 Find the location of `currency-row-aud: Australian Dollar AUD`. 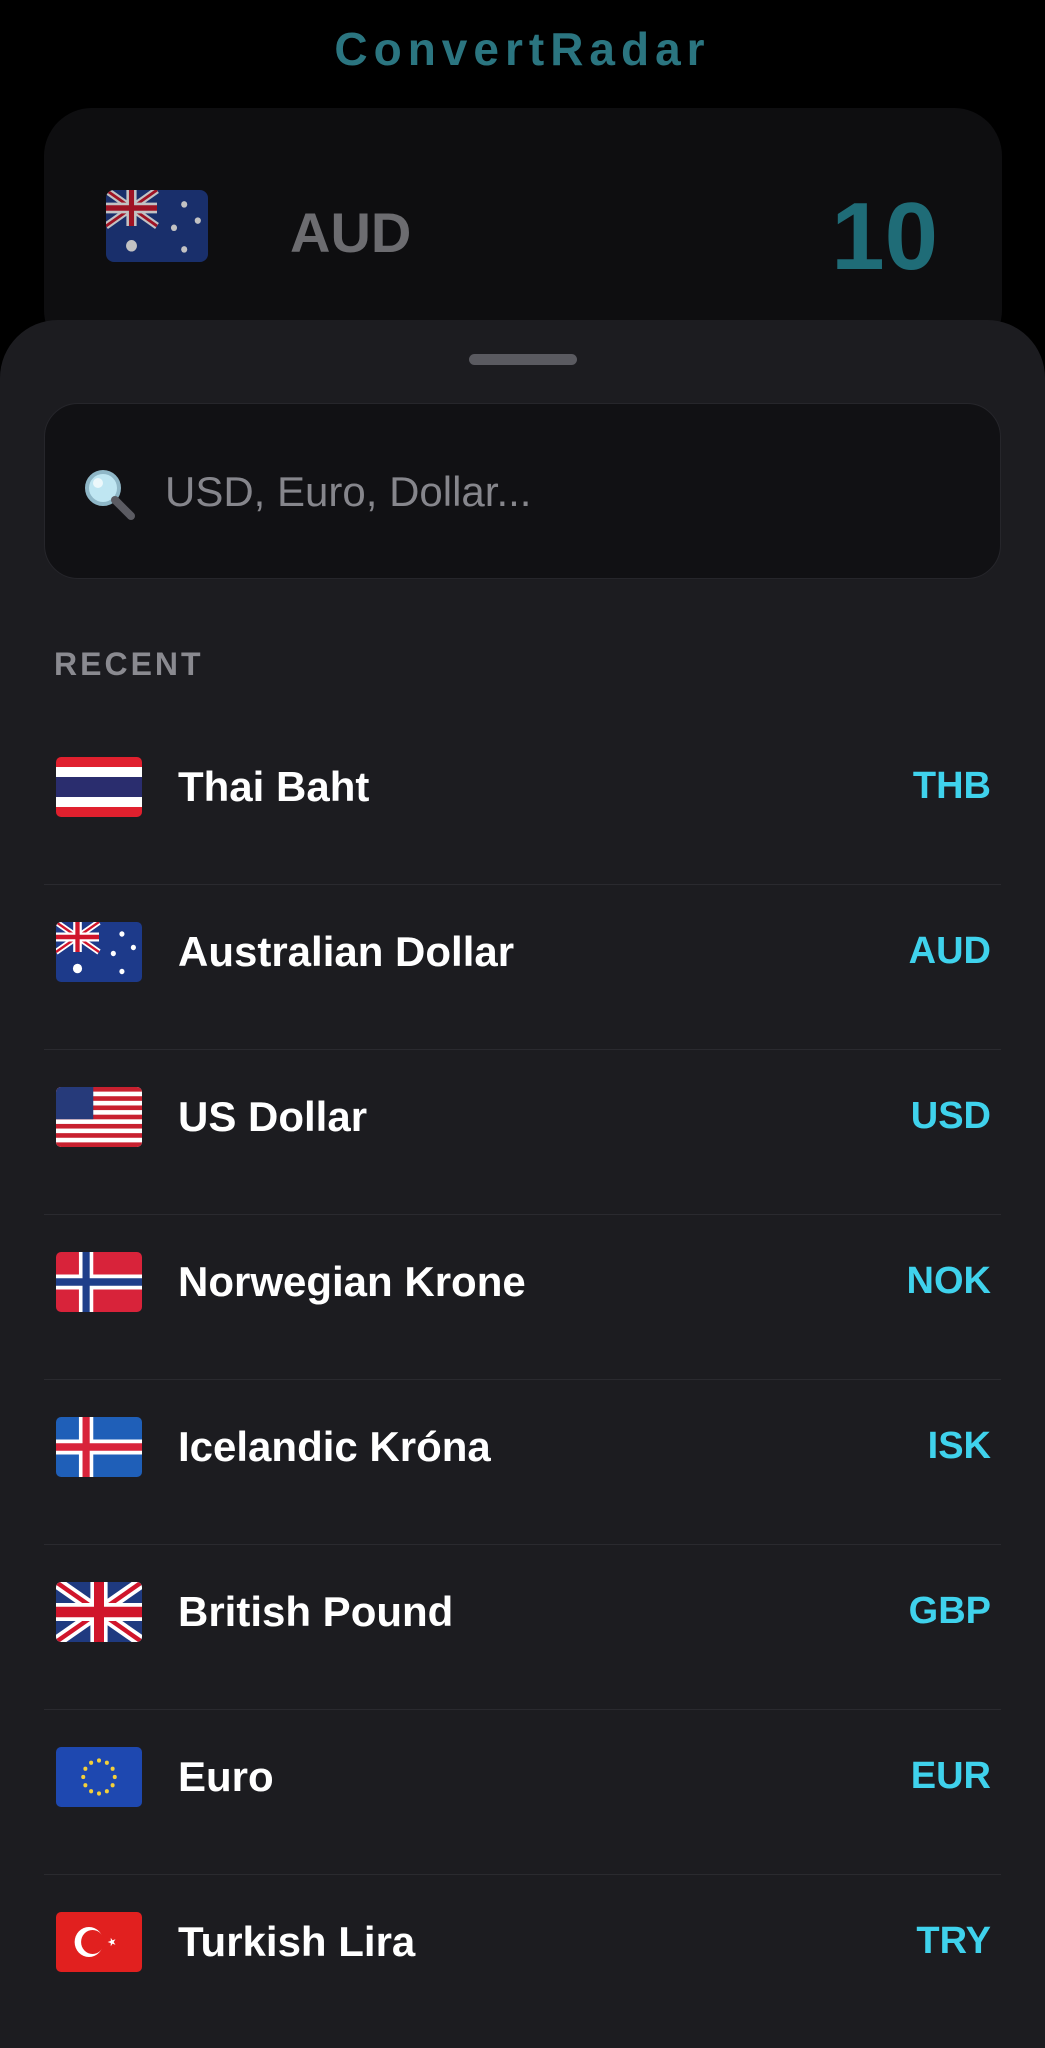

currency-row-aud: Australian Dollar AUD is located at coordinates (522, 967).